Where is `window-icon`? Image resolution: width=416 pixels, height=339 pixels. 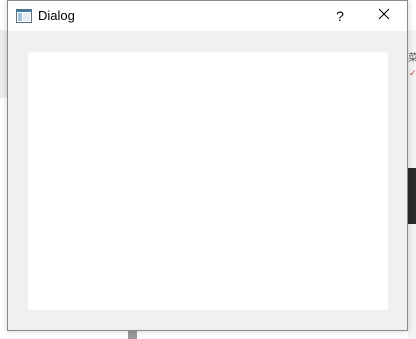
window-icon is located at coordinates (24, 16).